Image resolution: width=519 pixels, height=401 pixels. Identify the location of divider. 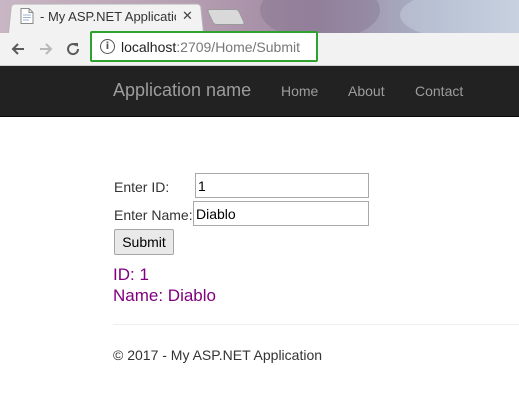
(316, 324).